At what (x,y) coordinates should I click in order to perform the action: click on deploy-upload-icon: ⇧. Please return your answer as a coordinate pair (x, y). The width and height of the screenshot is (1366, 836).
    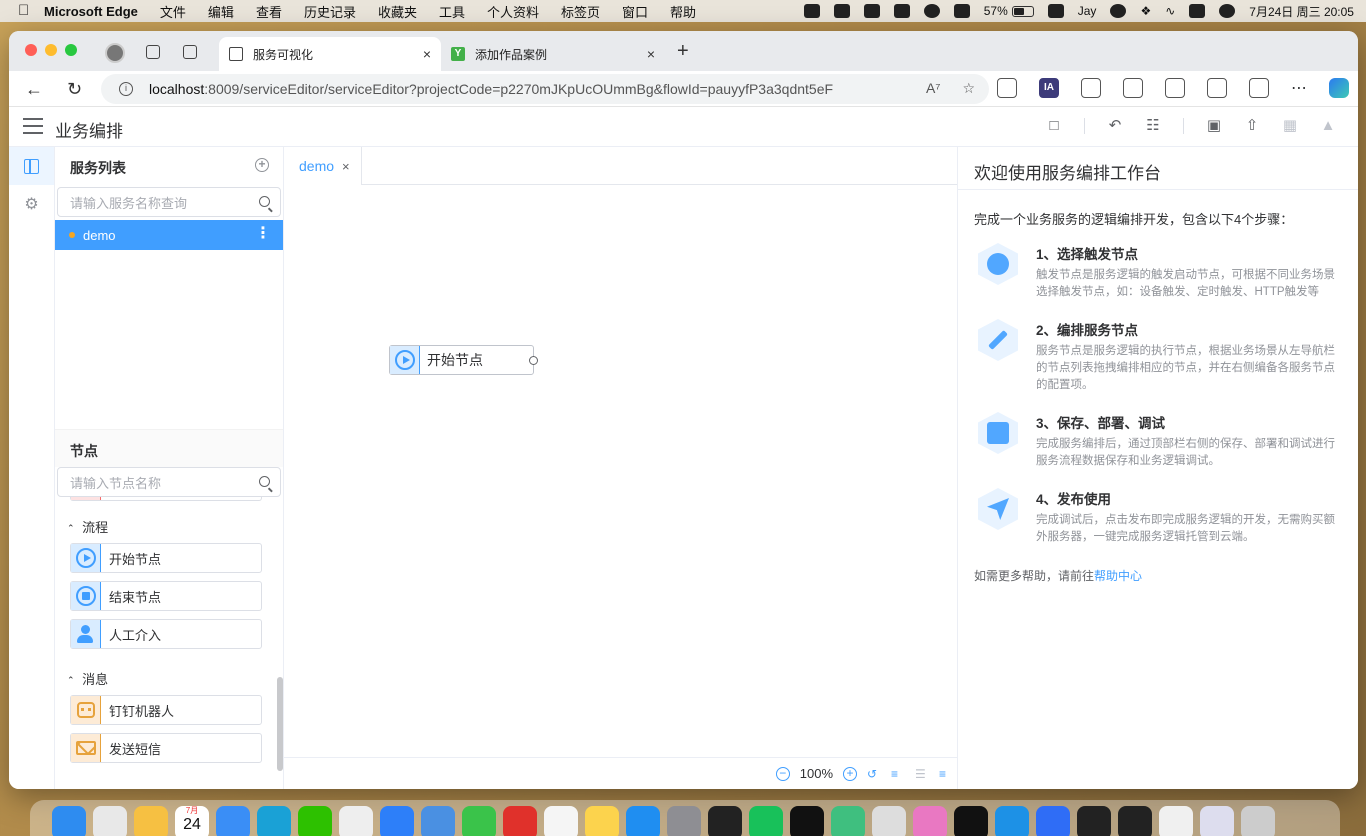
    Looking at the image, I should click on (1252, 126).